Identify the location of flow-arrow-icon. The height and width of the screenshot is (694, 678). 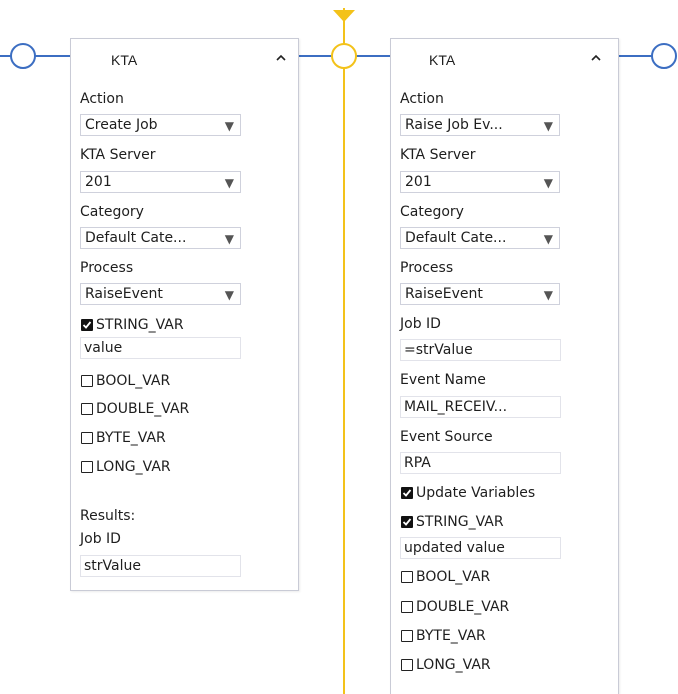
(344, 16).